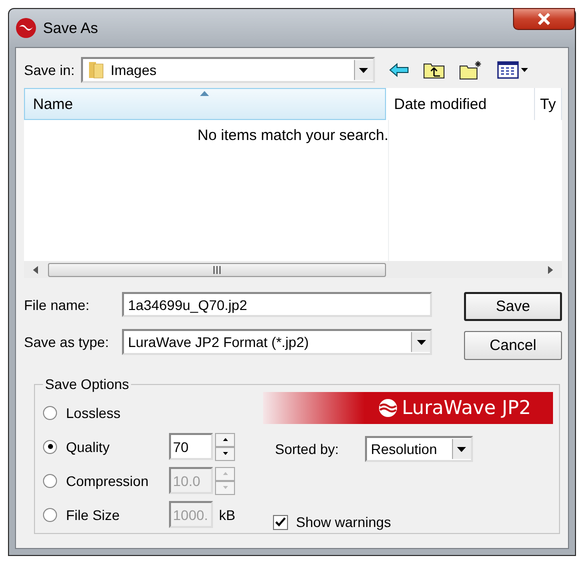  I want to click on save-as-type-label: Save as type:, so click(67, 342).